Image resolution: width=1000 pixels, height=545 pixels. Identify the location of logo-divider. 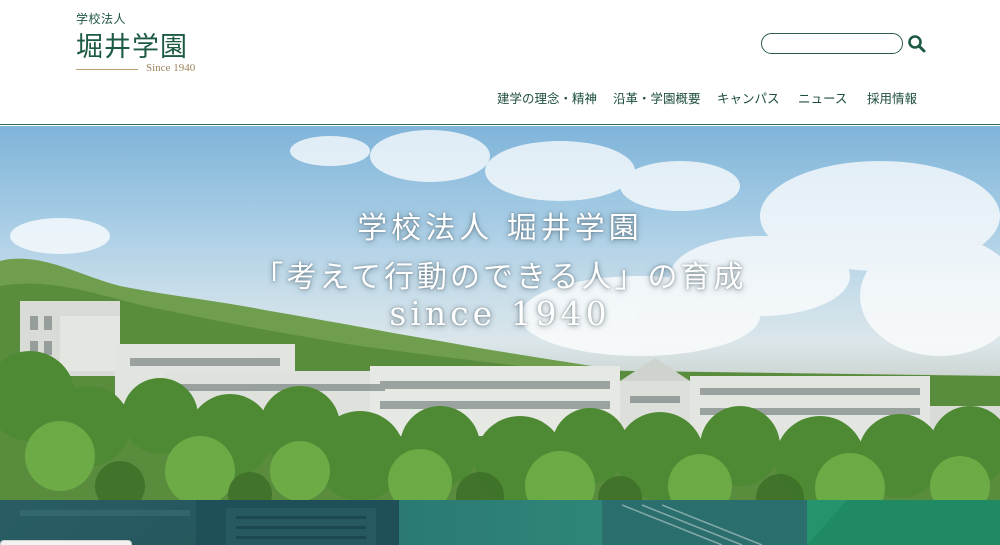
(107, 69).